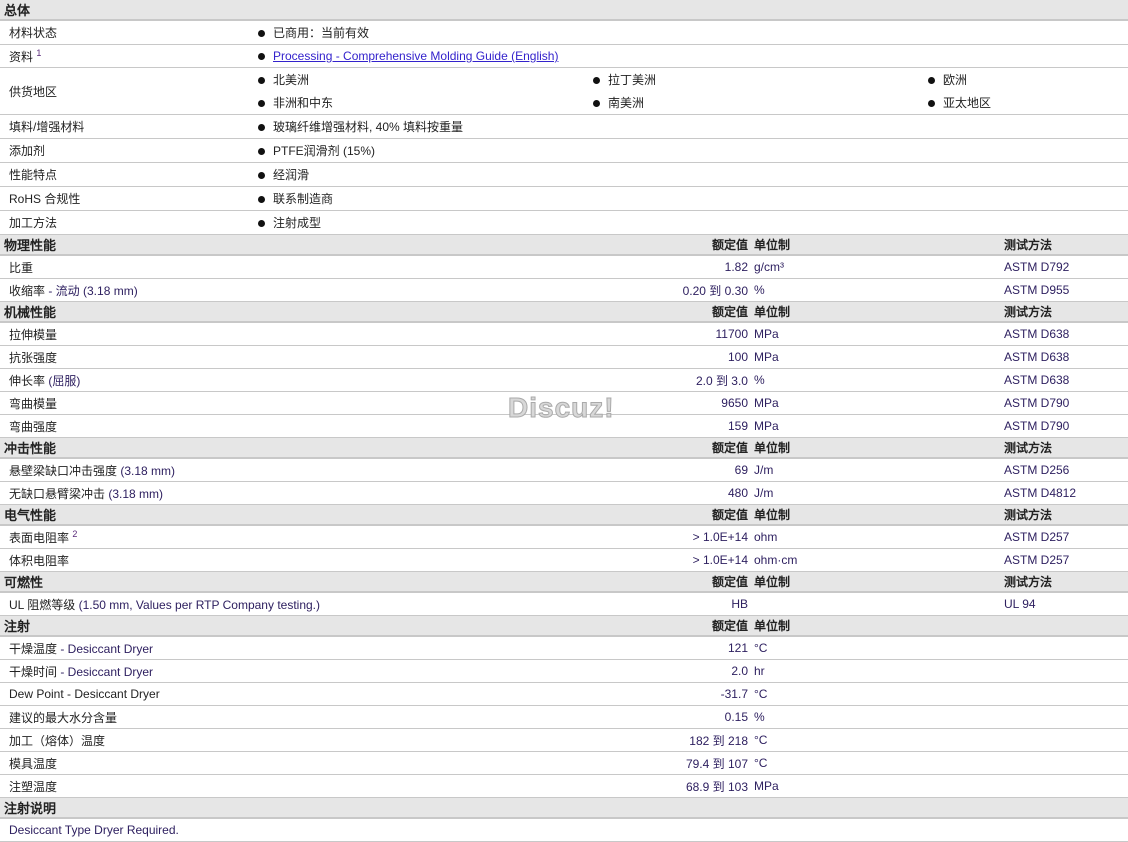 This screenshot has width=1128, height=842. What do you see at coordinates (39, 537) in the screenshot?
I see `label-text: 表面电阻率` at bounding box center [39, 537].